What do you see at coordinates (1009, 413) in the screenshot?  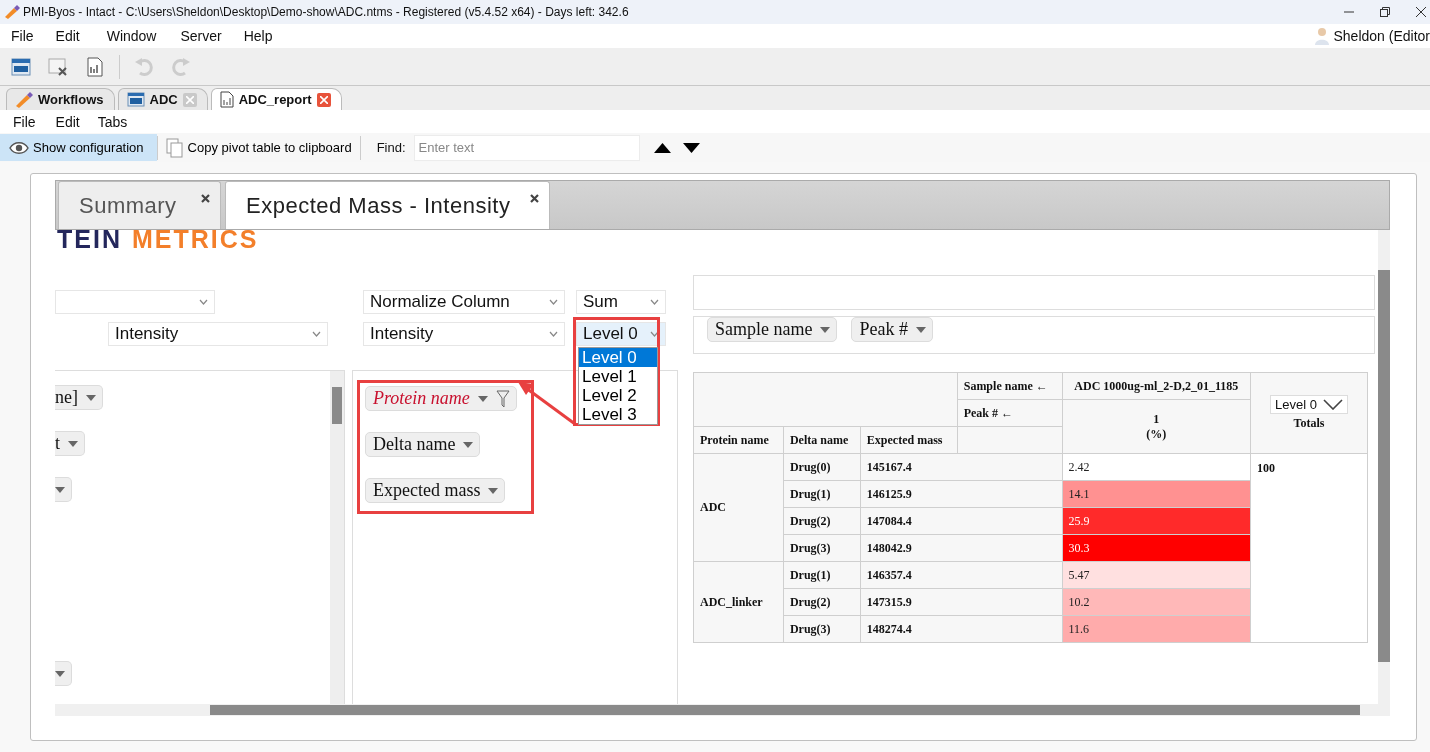 I see `column-header: Peak # ←` at bounding box center [1009, 413].